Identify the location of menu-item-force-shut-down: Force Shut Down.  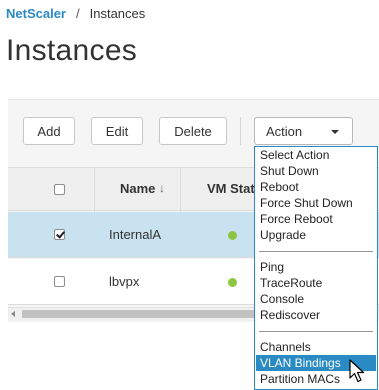
(316, 203).